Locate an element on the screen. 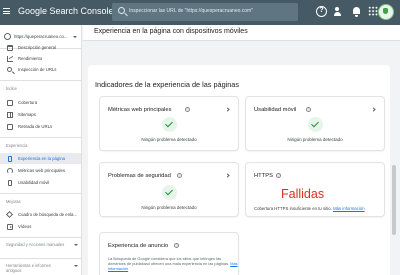 This screenshot has width=400, height=275. sidebar-item-page-experience: Experiencia en la página is located at coordinates (40, 158).